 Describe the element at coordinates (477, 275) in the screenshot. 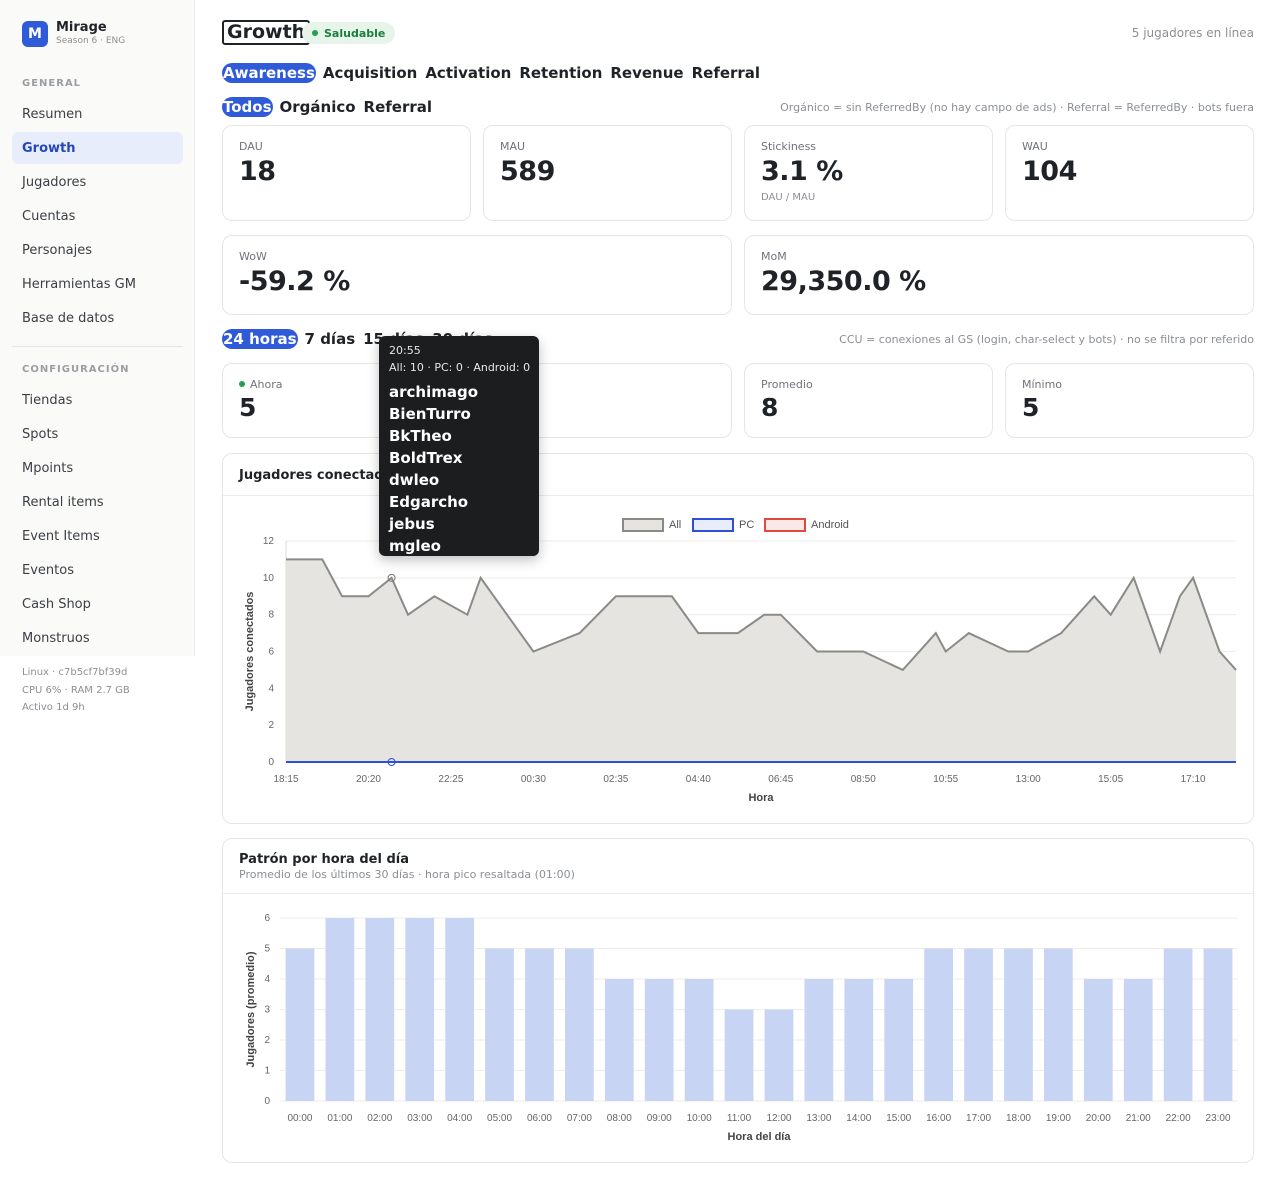

I see `kpi-wow-card: WoW -59.2 %` at that location.